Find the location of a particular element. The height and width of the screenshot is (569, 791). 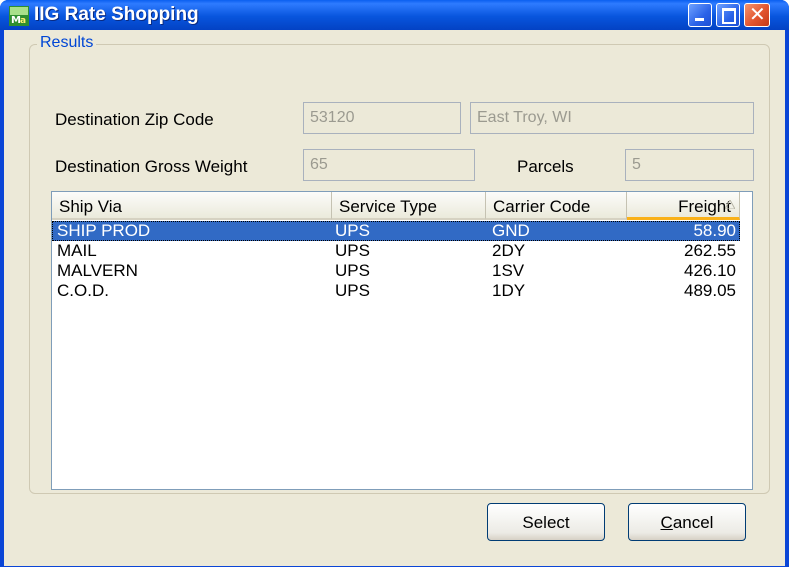

maximize-icon is located at coordinates (729, 16).